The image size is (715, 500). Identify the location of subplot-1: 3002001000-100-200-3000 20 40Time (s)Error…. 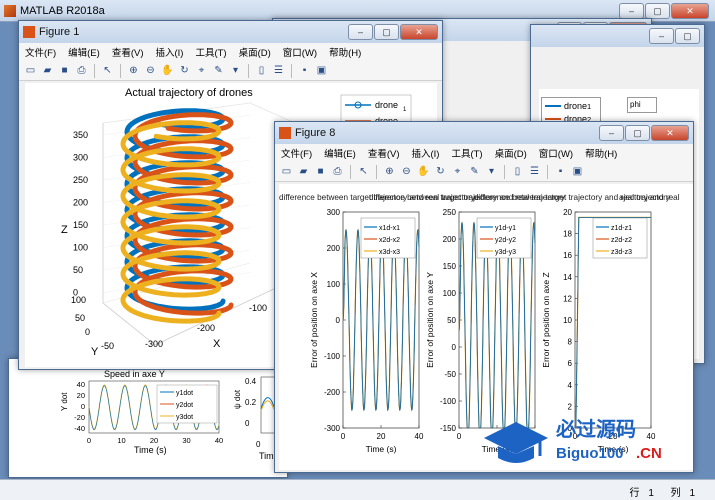
(366, 331).